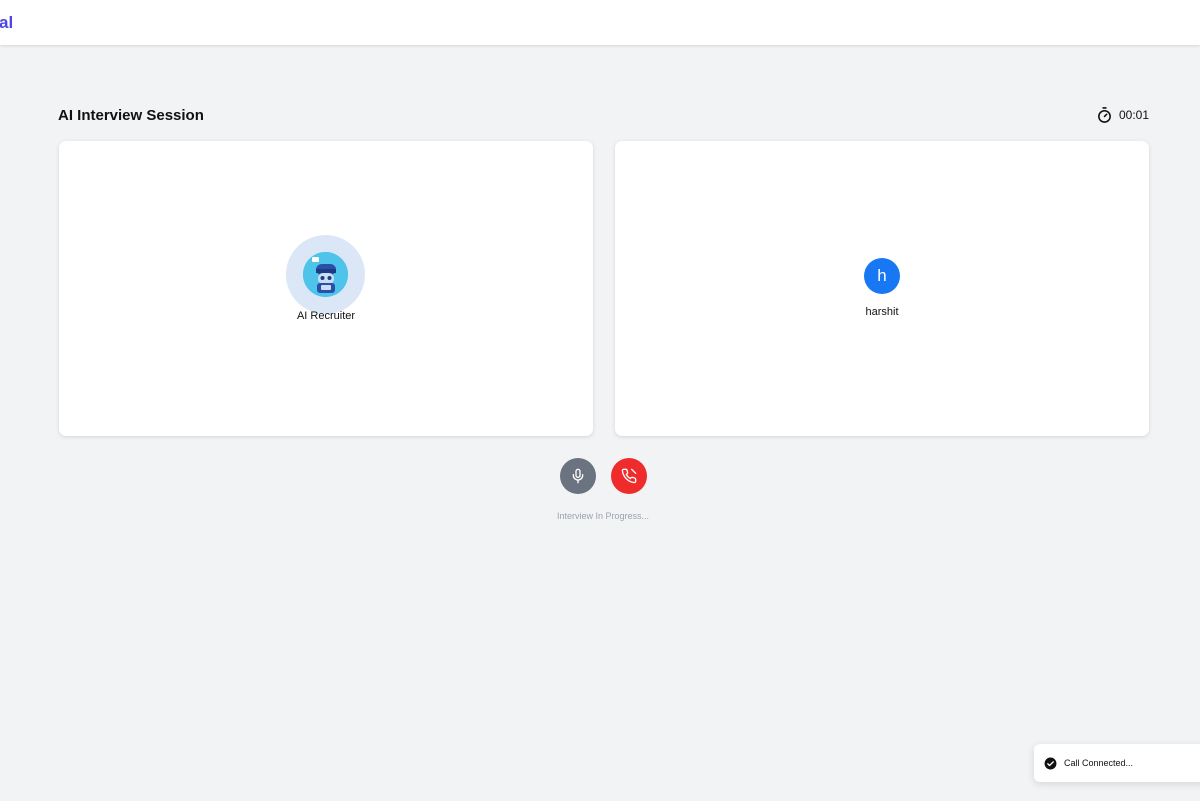 The height and width of the screenshot is (801, 1200). Describe the element at coordinates (6, 23) in the screenshot. I see `app-logo: al` at that location.